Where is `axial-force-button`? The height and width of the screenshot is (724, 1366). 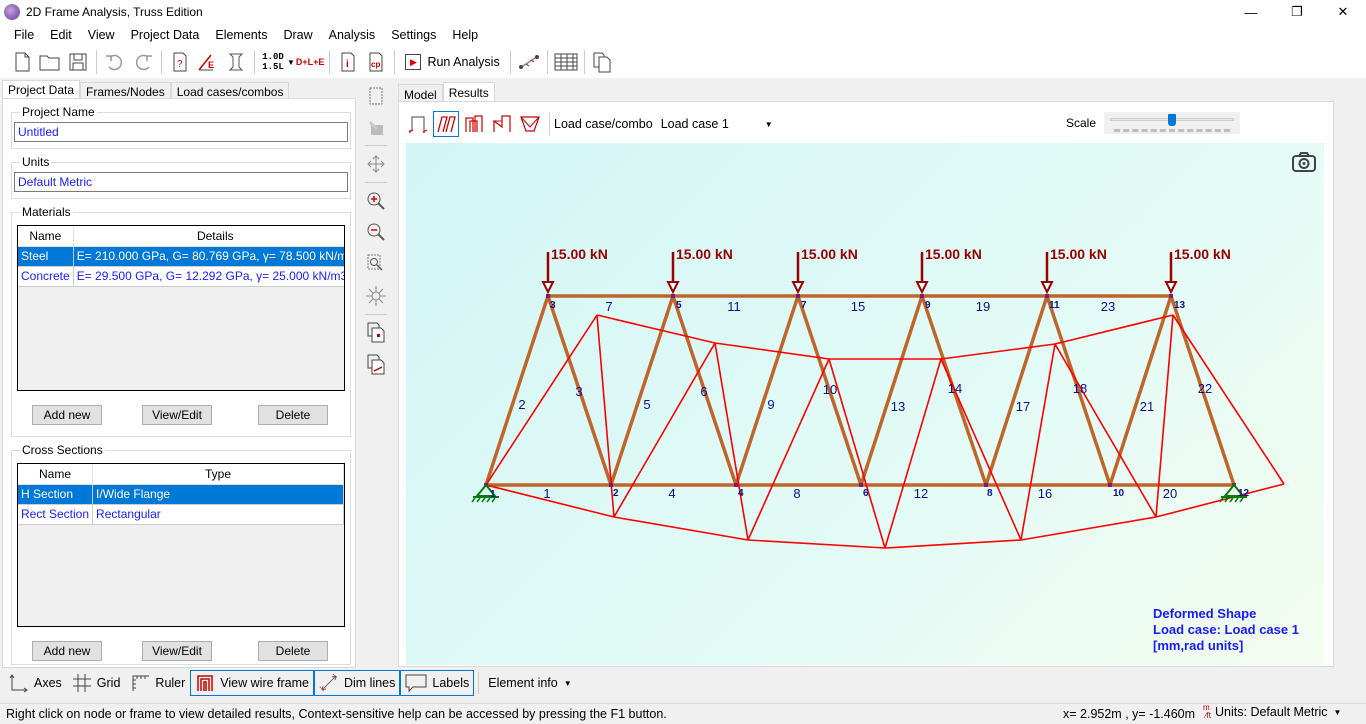
axial-force-button is located at coordinates (474, 124).